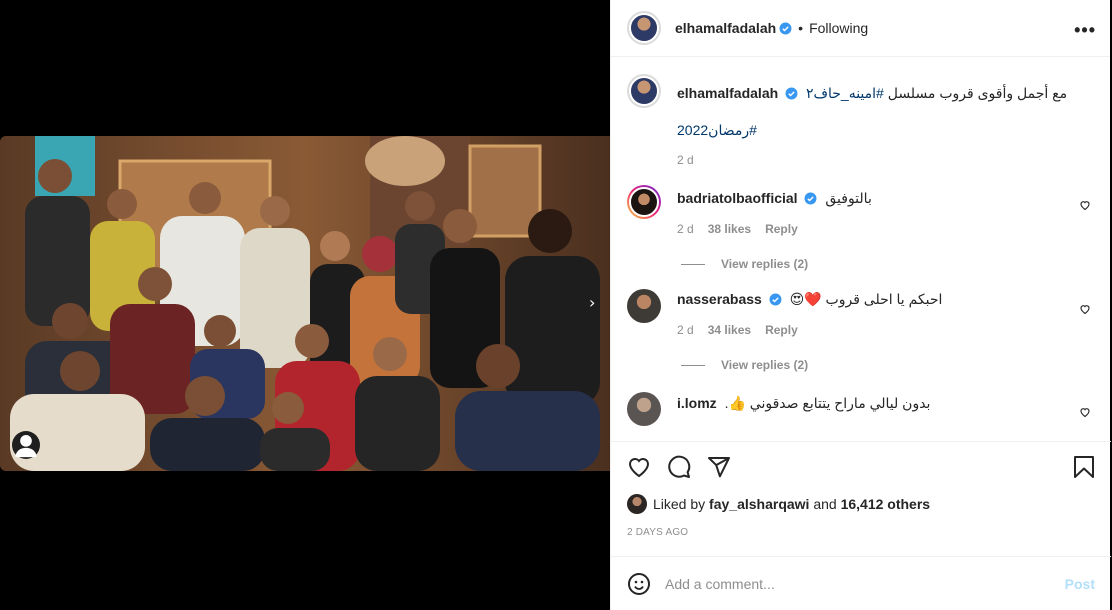 The image size is (1112, 610). I want to click on bookmark-icon, so click(1084, 467).